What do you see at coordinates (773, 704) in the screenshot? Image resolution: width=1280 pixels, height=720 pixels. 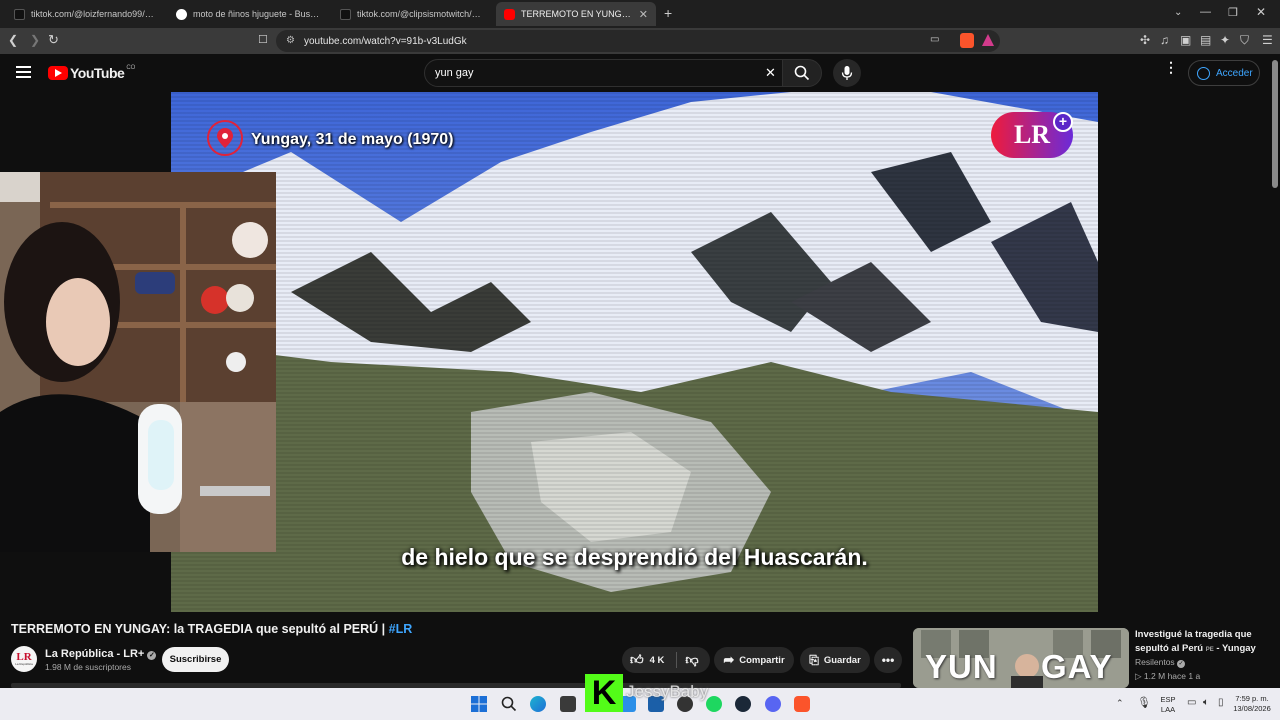 I see `discord-icon` at bounding box center [773, 704].